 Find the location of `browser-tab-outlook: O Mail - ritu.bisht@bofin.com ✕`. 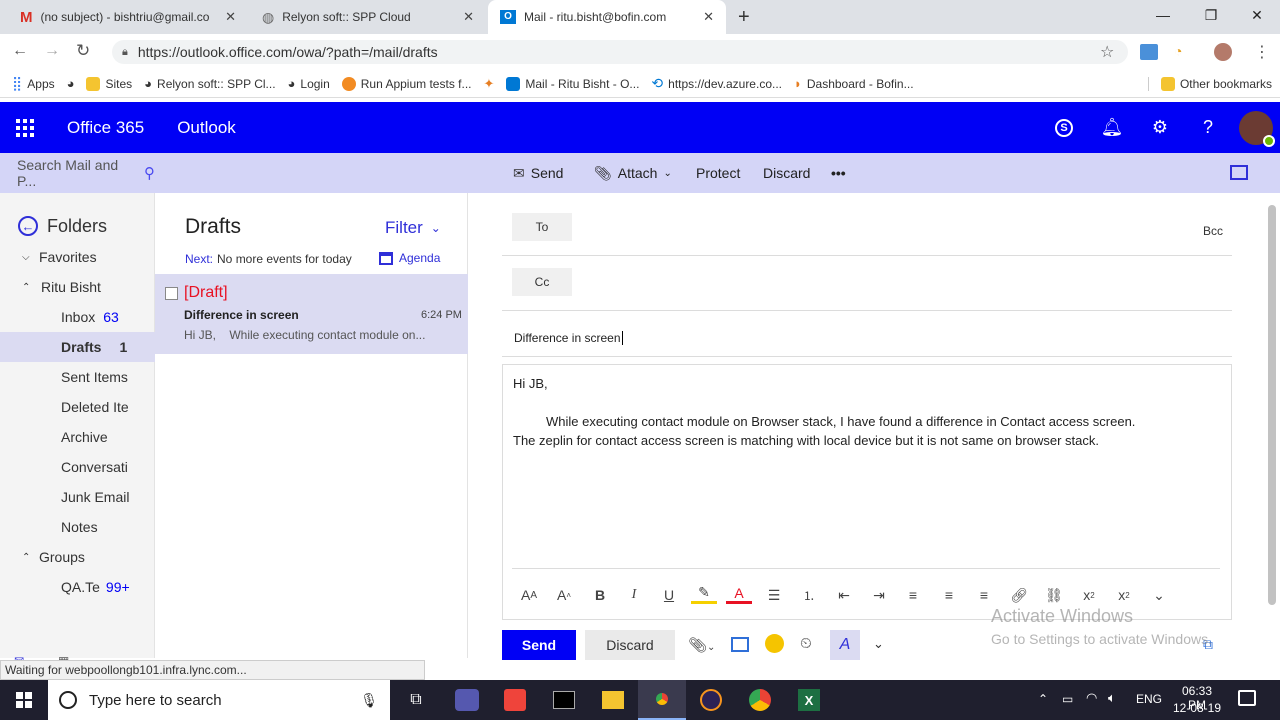

browser-tab-outlook: O Mail - ritu.bisht@bofin.com ✕ is located at coordinates (607, 17).